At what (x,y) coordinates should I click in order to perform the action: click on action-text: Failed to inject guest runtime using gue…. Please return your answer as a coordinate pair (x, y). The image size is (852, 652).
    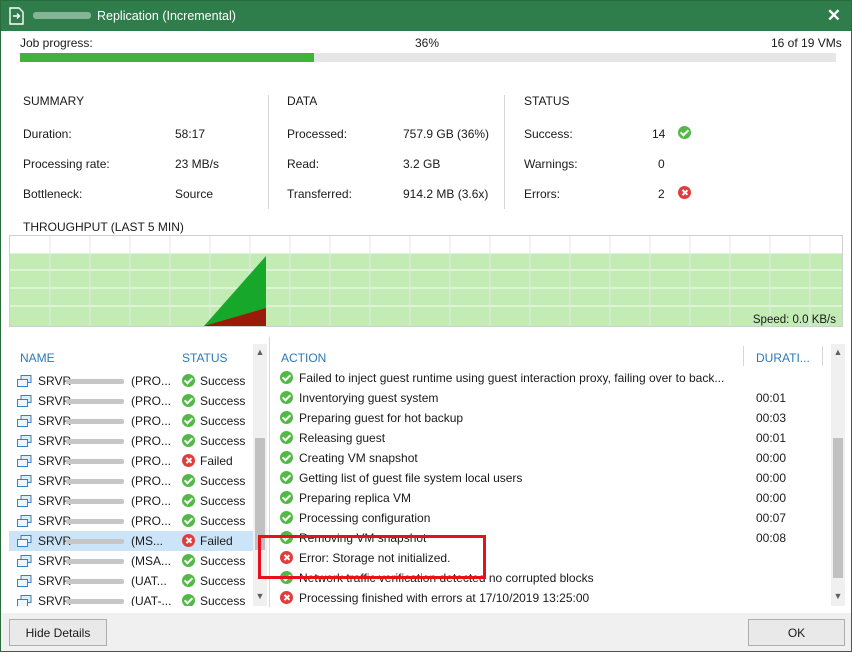
    Looking at the image, I should click on (512, 378).